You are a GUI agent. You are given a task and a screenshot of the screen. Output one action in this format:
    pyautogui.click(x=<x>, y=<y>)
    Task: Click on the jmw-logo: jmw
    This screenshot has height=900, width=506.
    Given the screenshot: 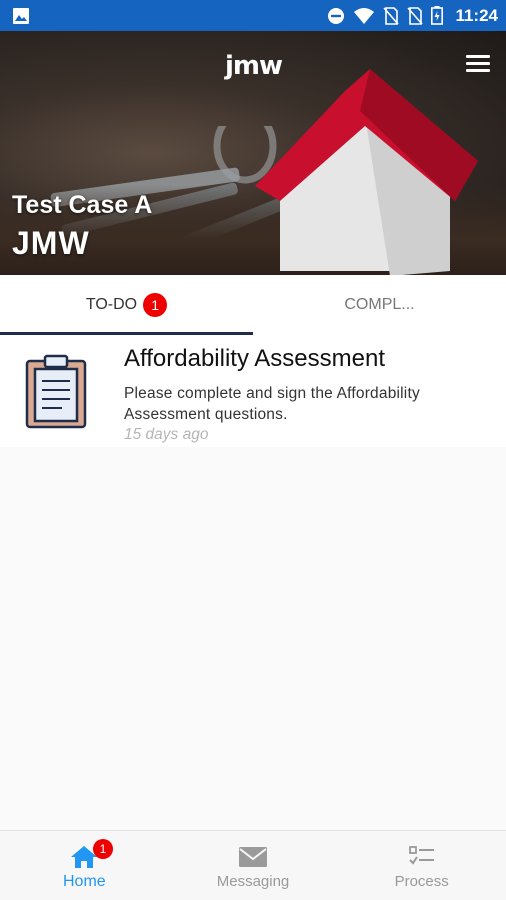 What is the action you would take?
    pyautogui.click(x=254, y=66)
    